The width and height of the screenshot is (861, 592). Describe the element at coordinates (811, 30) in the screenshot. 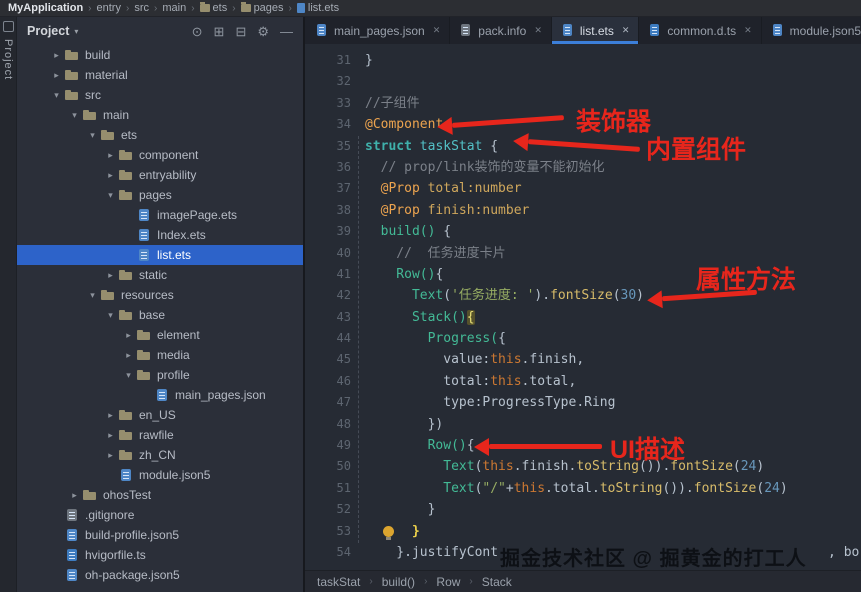

I see `tab-module-json5: module.json5✕` at that location.